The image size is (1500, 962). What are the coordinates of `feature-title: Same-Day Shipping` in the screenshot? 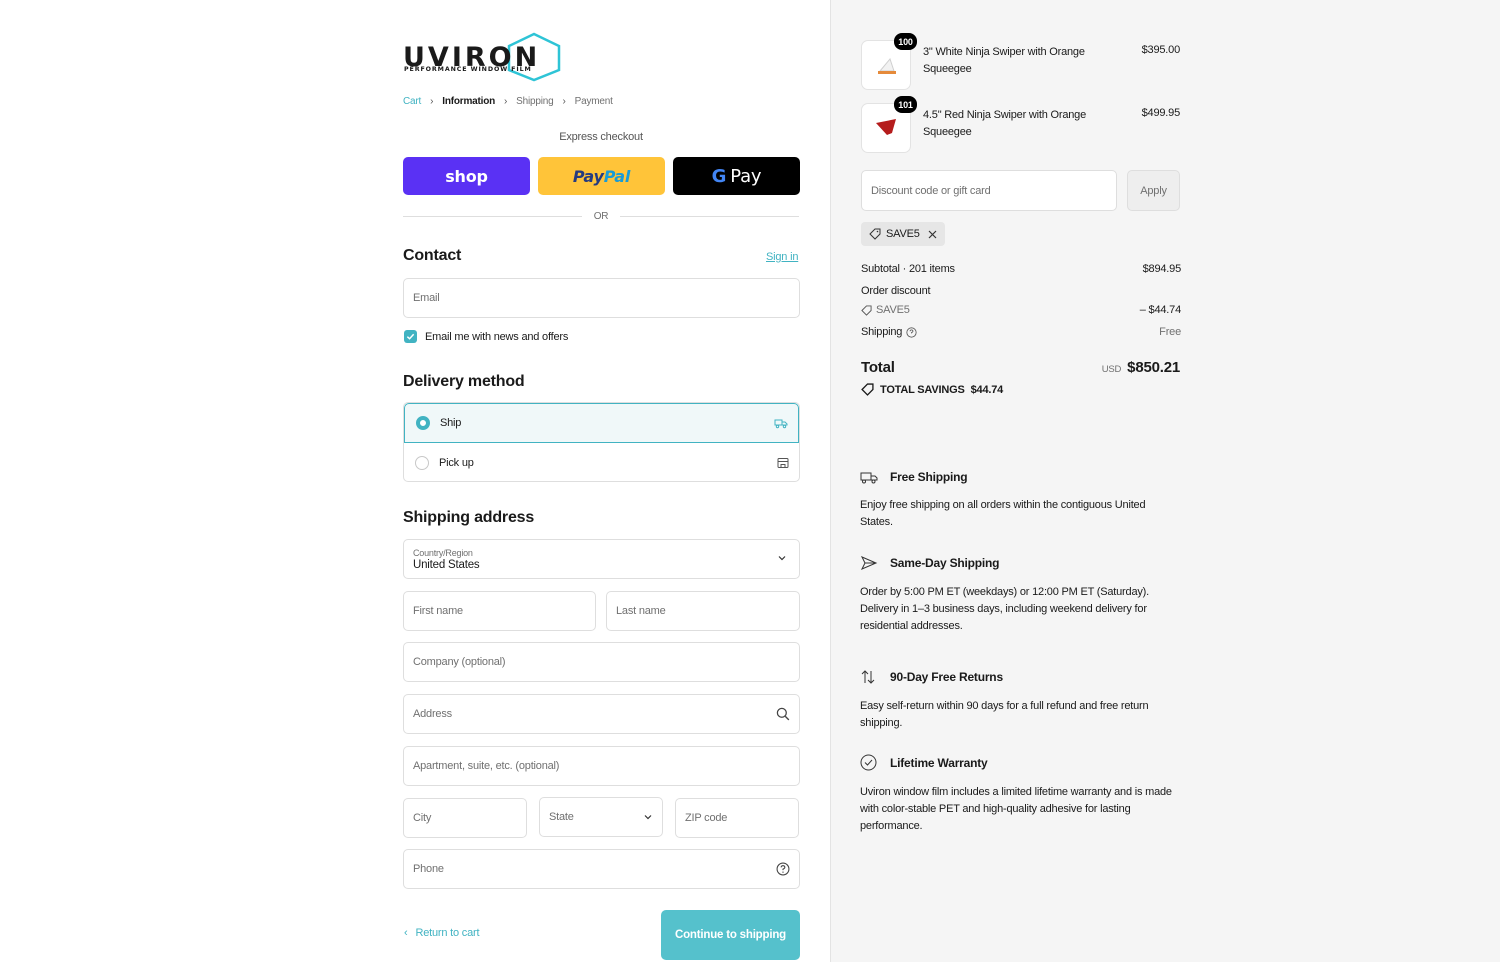 It's located at (945, 563).